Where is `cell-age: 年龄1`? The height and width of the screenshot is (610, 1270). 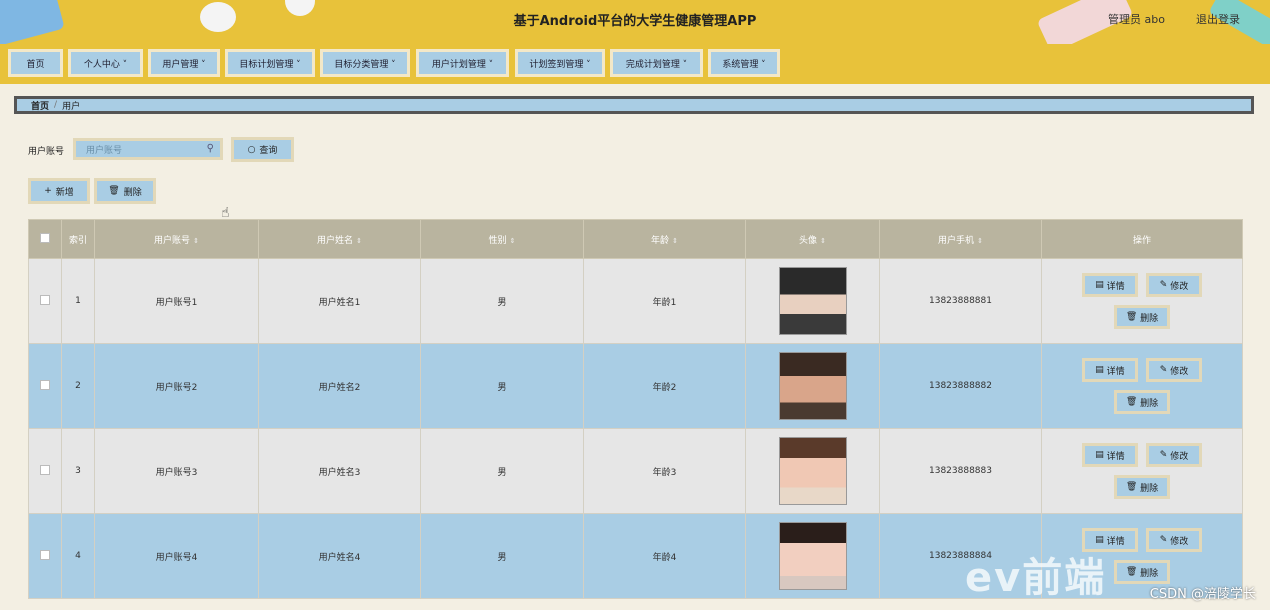
cell-age: 年龄1 is located at coordinates (664, 301).